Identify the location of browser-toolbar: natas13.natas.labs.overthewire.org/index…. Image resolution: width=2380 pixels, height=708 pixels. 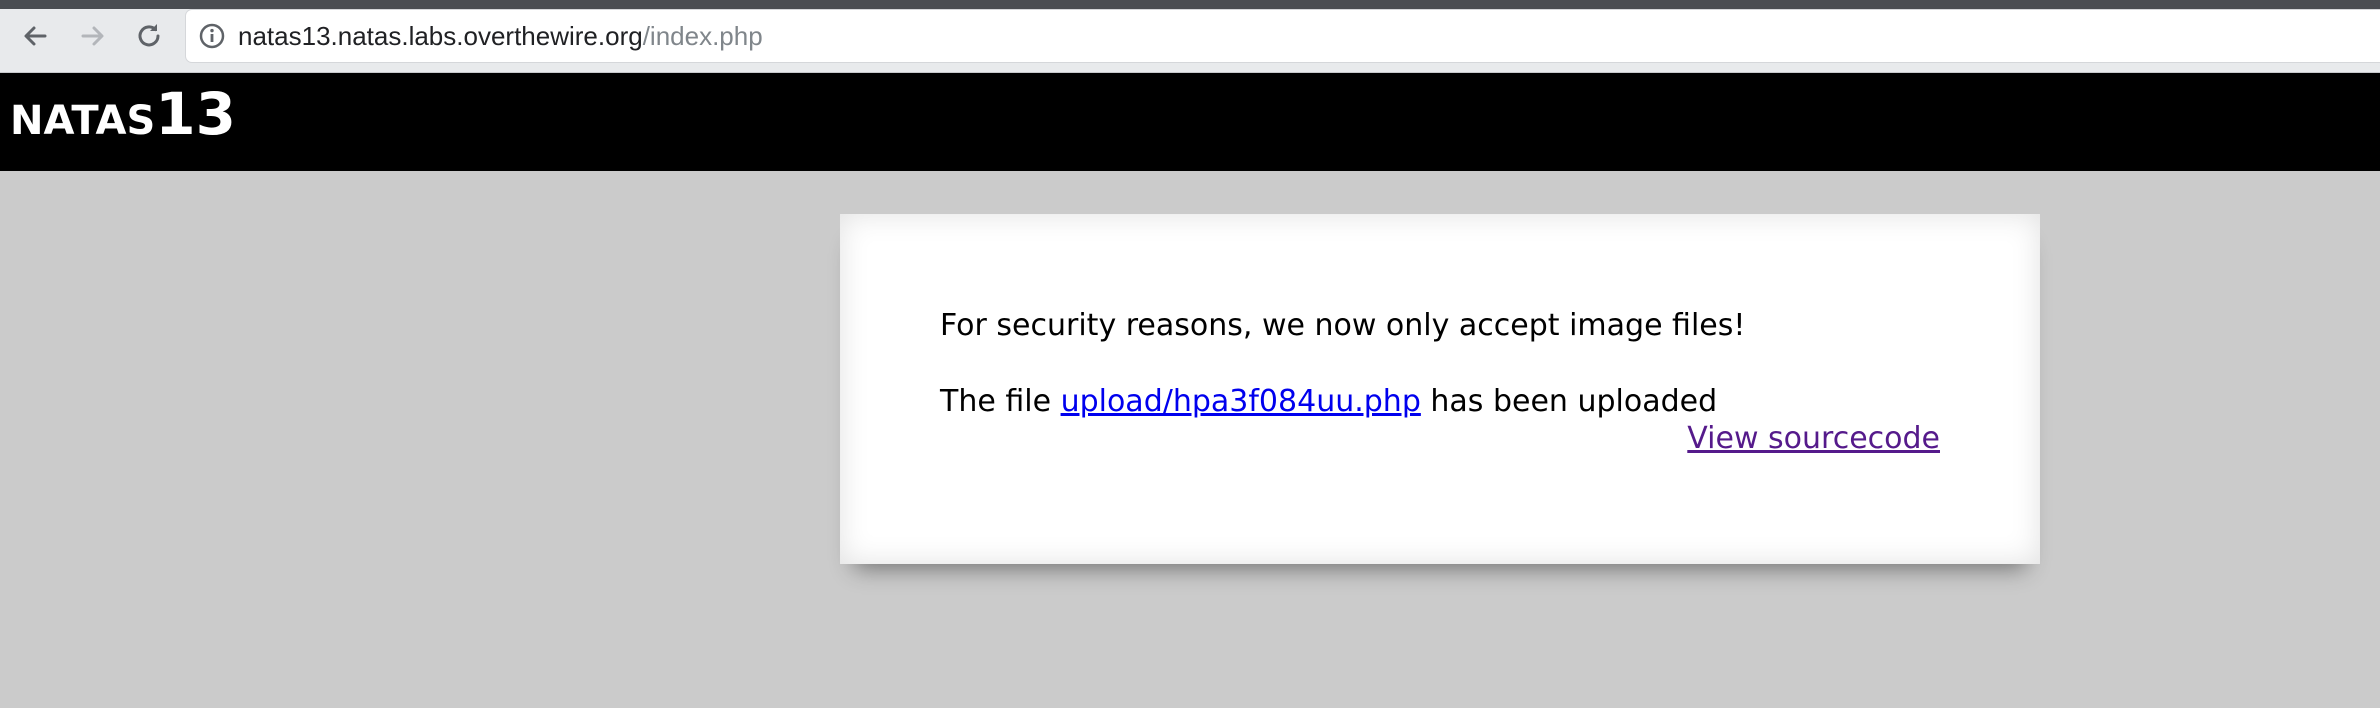
(1190, 36).